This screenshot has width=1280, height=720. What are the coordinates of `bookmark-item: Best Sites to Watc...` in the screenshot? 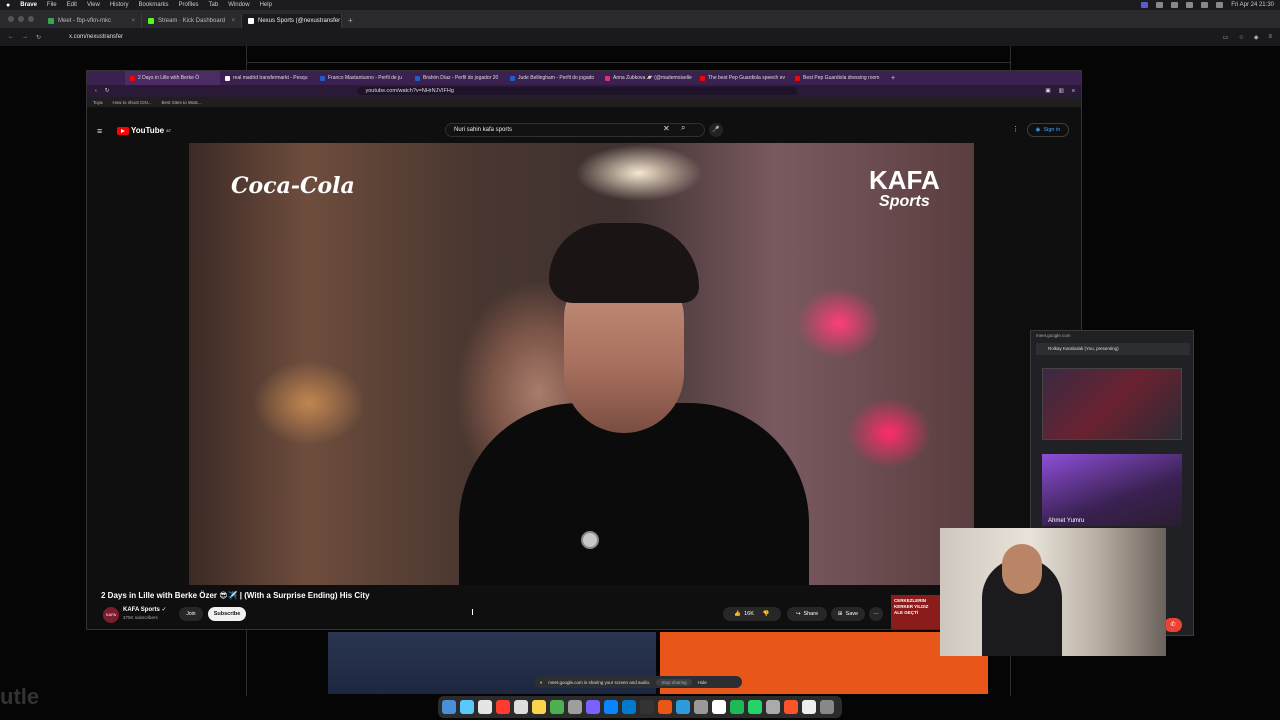 It's located at (182, 102).